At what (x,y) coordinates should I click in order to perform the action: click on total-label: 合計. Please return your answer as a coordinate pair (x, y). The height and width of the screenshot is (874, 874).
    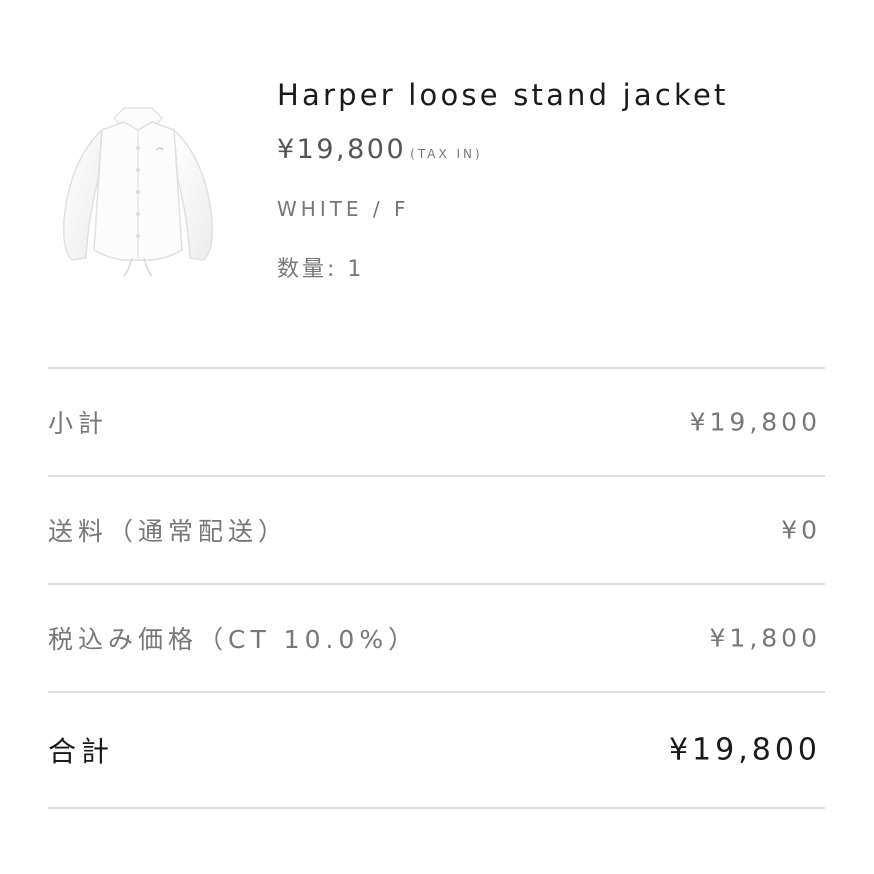
    Looking at the image, I should click on (81, 751).